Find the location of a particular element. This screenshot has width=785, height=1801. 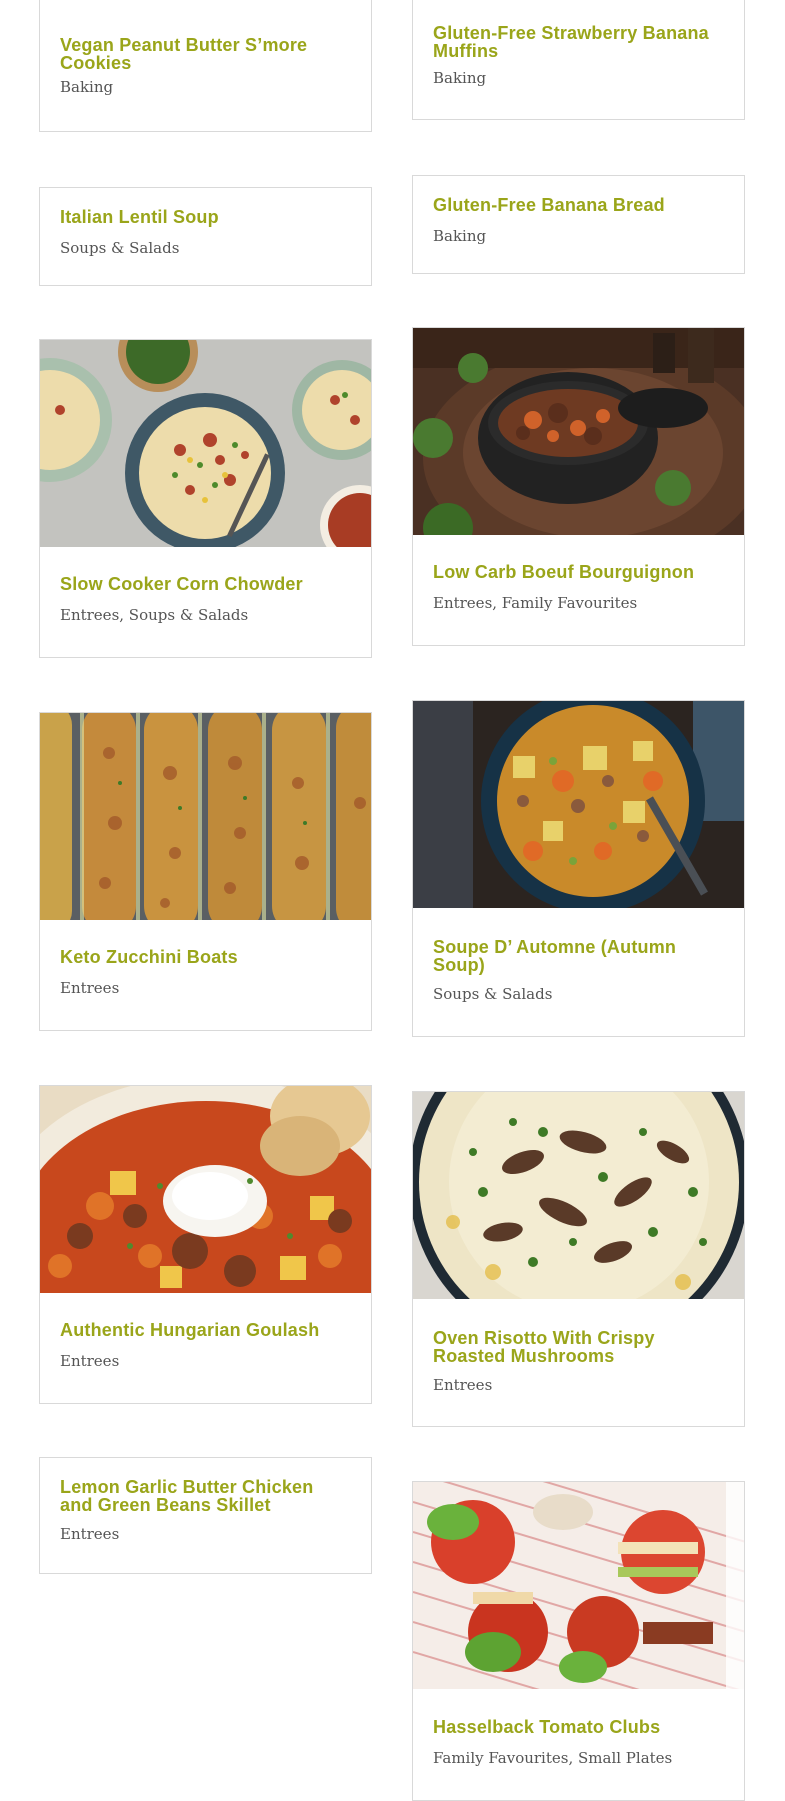

tomato-clubs-illustration is located at coordinates (578, 1585).